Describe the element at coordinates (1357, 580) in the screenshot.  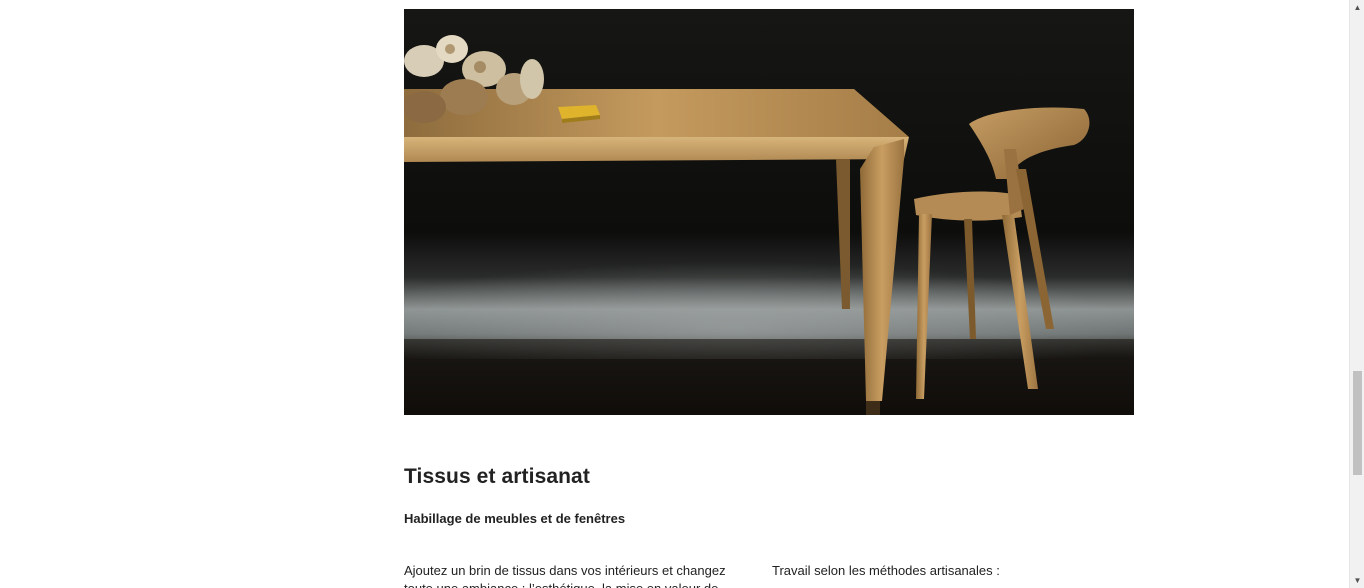
I see `scroll-down-icon: ▼` at that location.